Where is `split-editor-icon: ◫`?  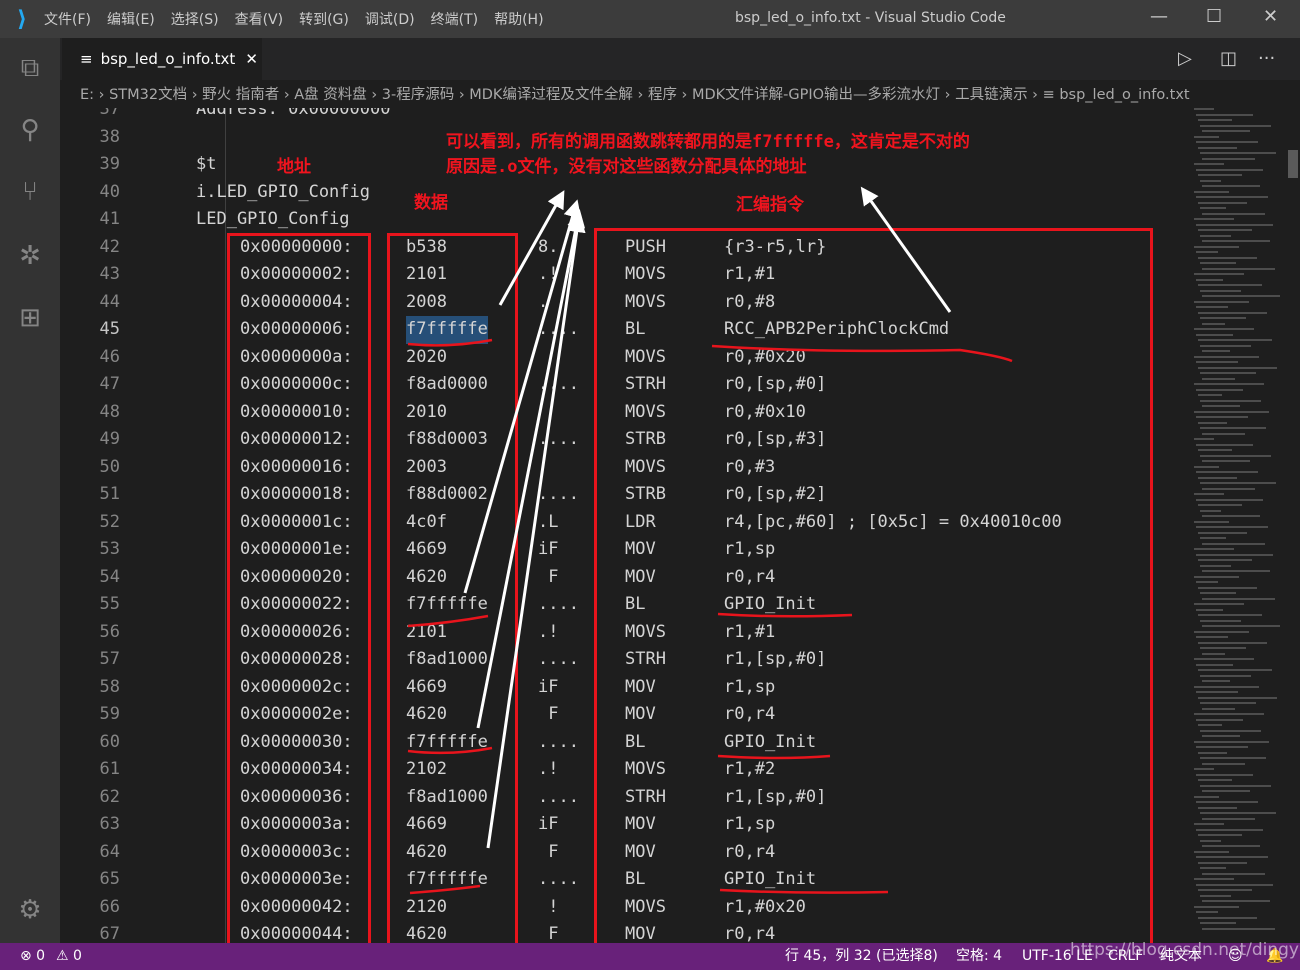
split-editor-icon: ◫ is located at coordinates (1228, 58).